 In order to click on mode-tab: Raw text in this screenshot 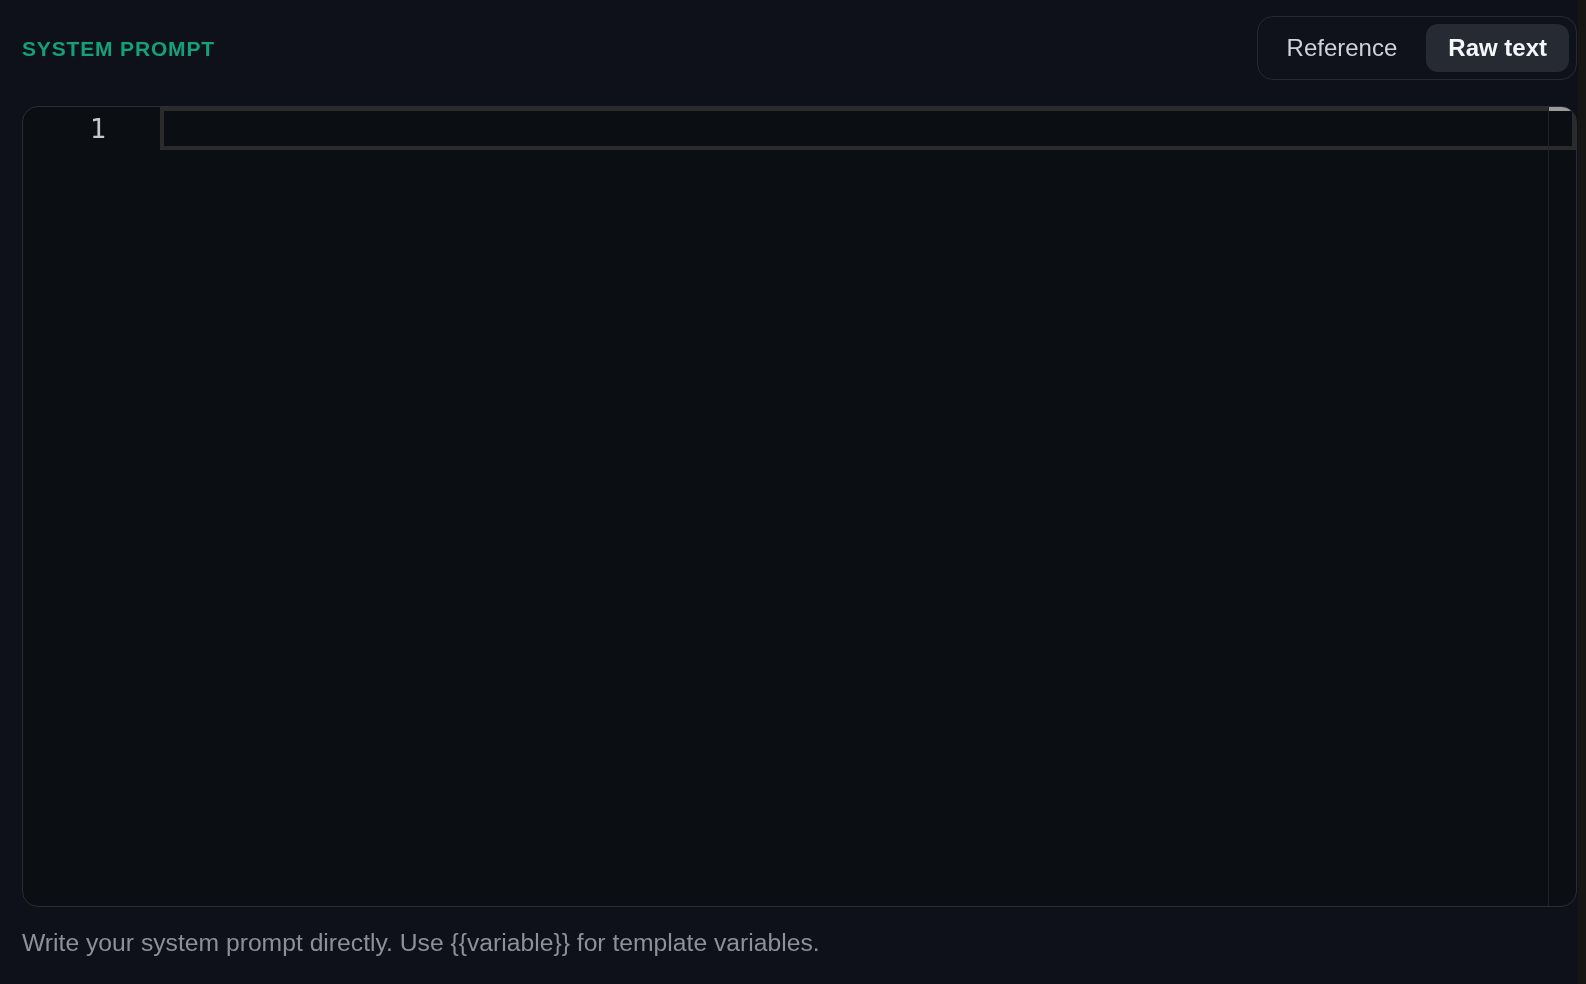, I will do `click(1497, 48)`.